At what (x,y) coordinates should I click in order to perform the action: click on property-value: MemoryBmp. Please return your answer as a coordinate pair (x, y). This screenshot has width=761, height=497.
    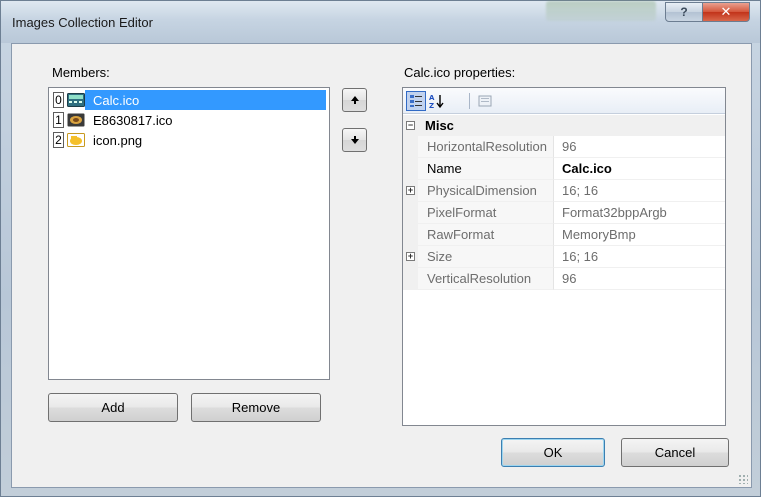
    Looking at the image, I should click on (639, 235).